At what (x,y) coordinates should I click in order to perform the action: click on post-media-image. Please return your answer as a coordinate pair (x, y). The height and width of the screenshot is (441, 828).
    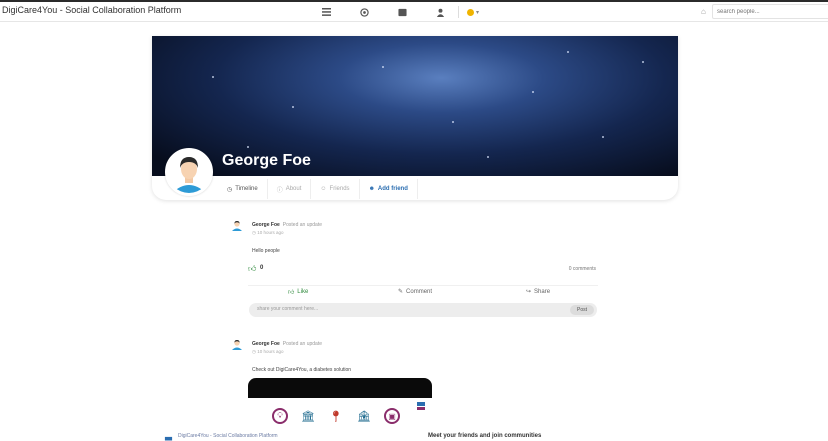
    Looking at the image, I should click on (340, 388).